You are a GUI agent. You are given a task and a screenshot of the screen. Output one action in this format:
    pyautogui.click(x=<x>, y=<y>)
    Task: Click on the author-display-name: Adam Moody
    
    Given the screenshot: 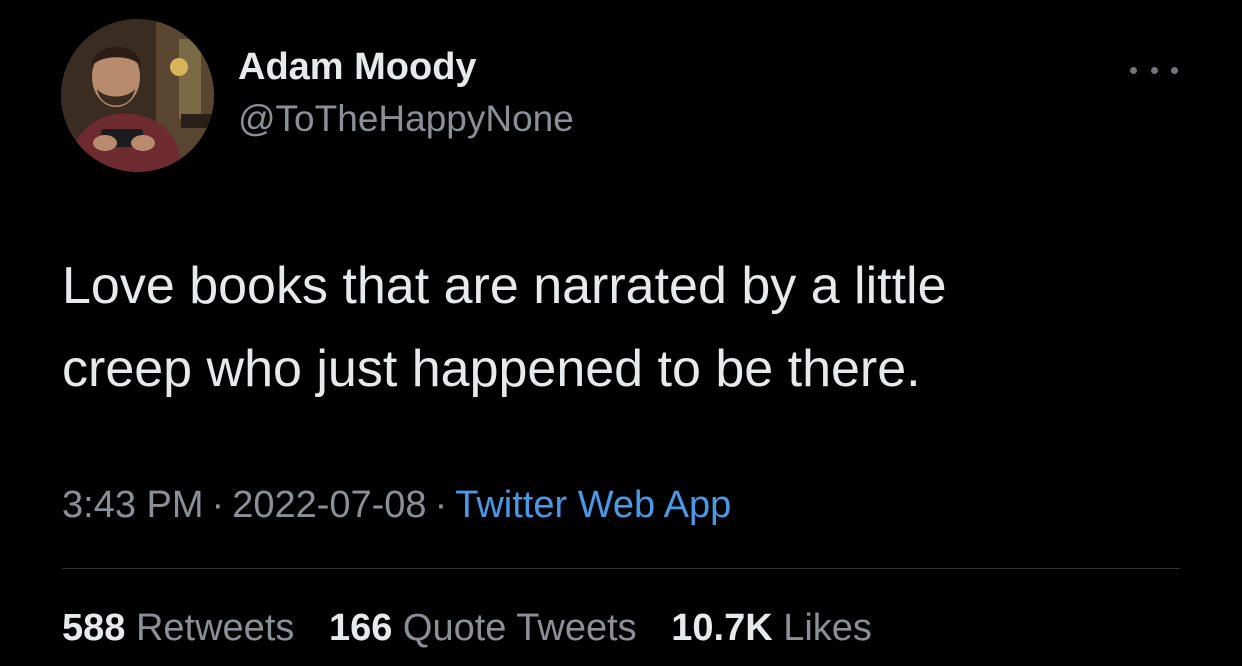 What is the action you would take?
    pyautogui.click(x=406, y=67)
    